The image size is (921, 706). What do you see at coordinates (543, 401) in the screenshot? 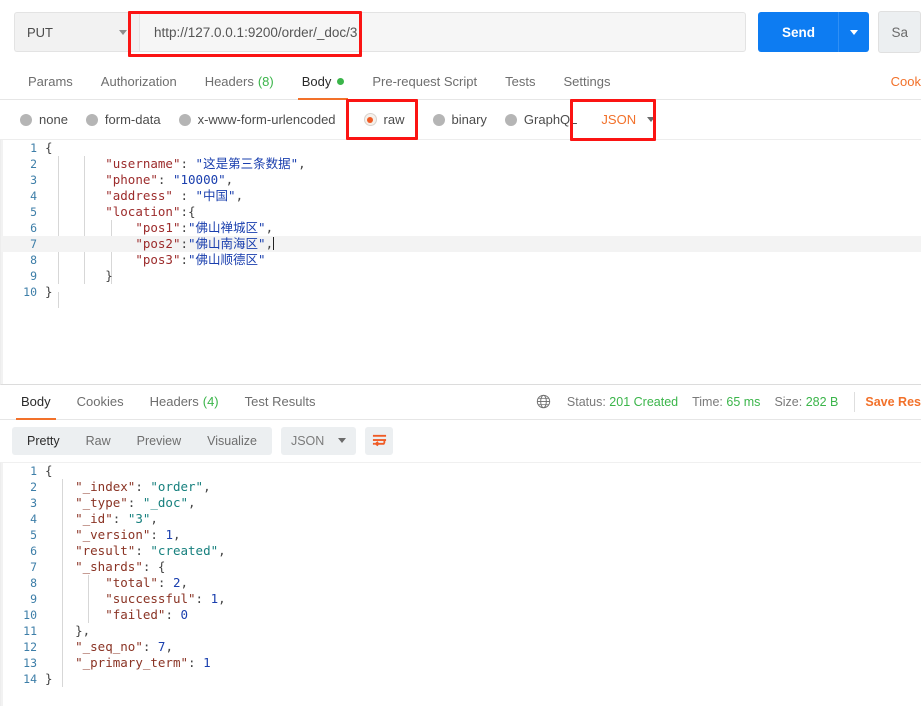
I see `globe-icon` at bounding box center [543, 401].